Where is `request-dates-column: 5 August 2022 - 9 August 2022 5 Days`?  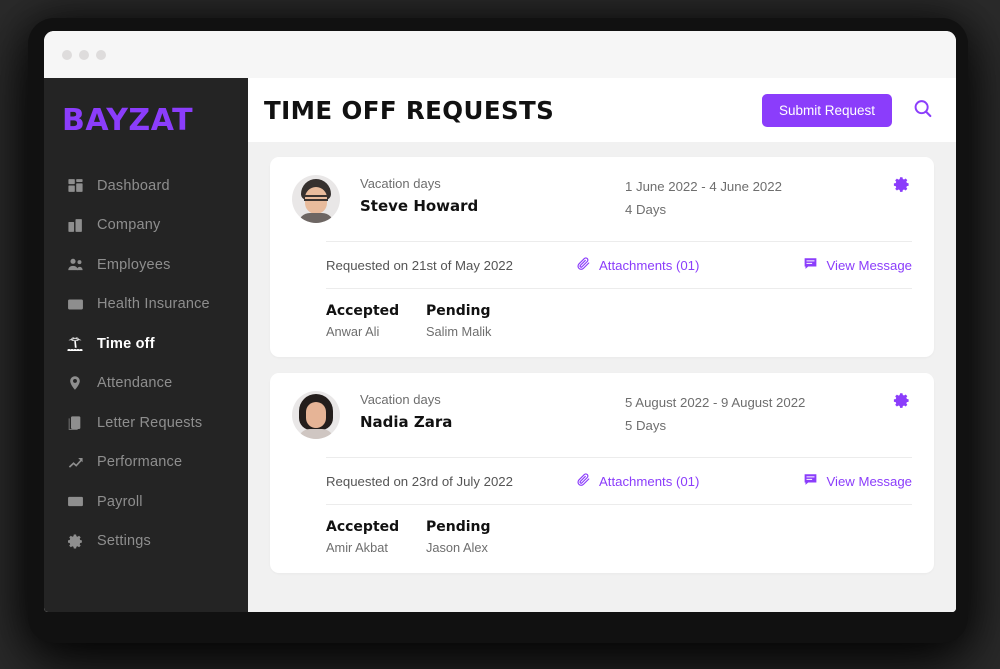 request-dates-column: 5 August 2022 - 9 August 2022 5 Days is located at coordinates (757, 413).